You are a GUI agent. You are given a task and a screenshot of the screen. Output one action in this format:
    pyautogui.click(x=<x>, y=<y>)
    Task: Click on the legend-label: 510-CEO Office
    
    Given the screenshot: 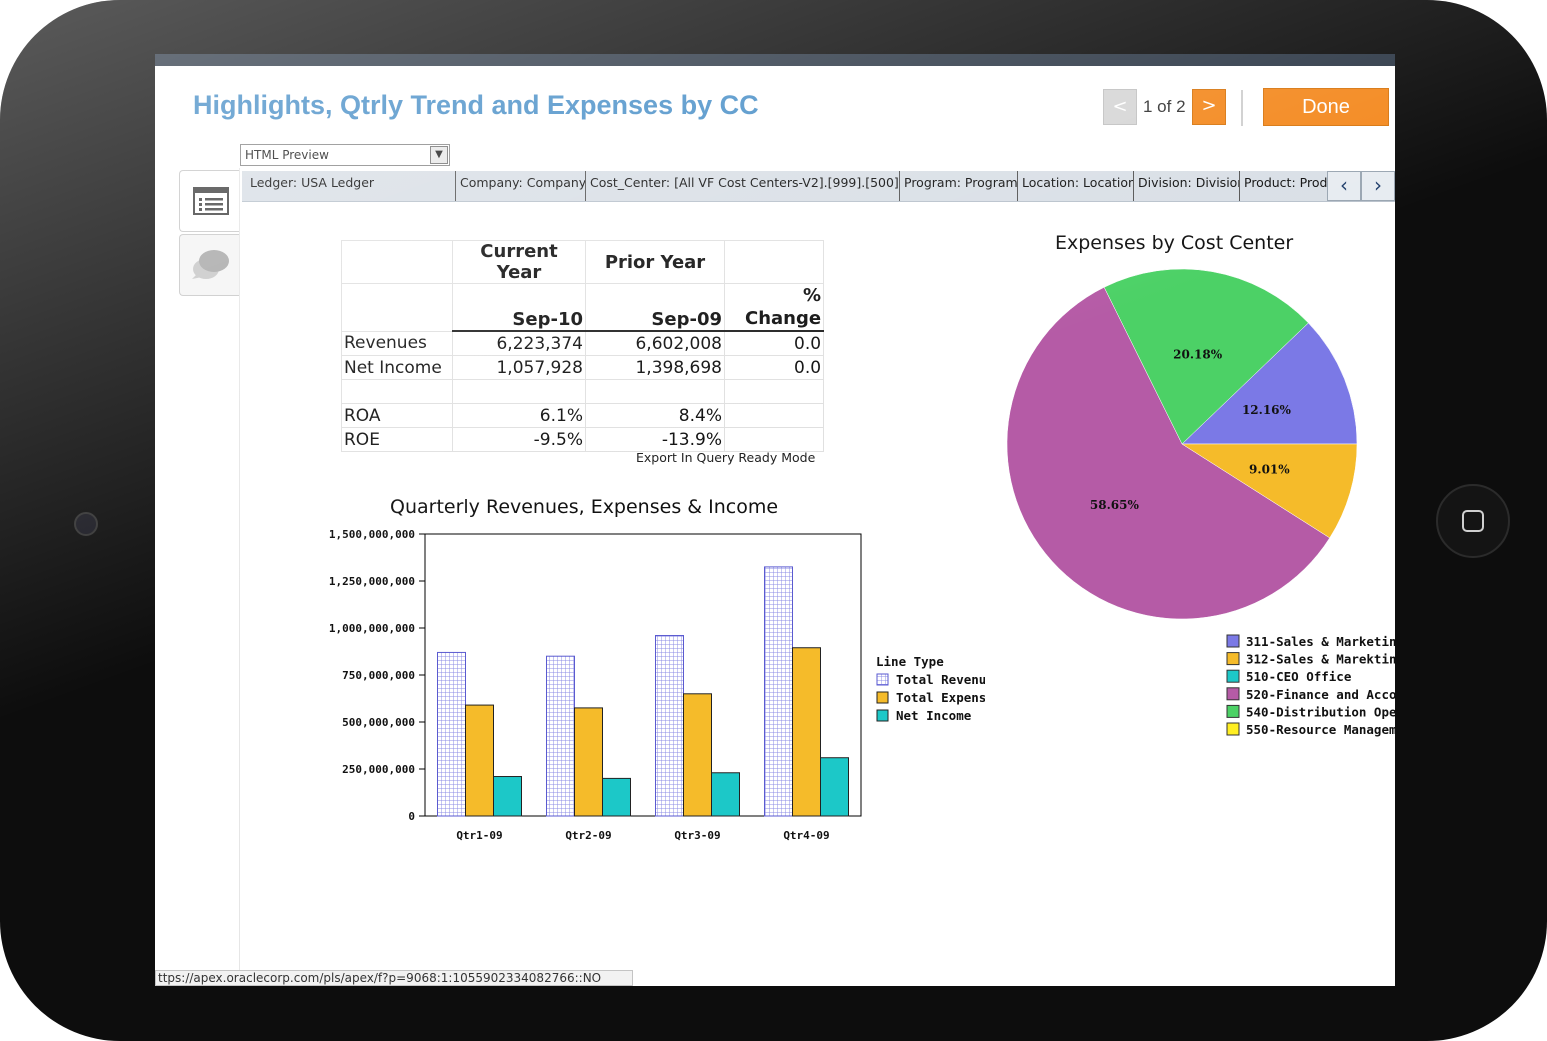 What is the action you would take?
    pyautogui.click(x=1299, y=676)
    